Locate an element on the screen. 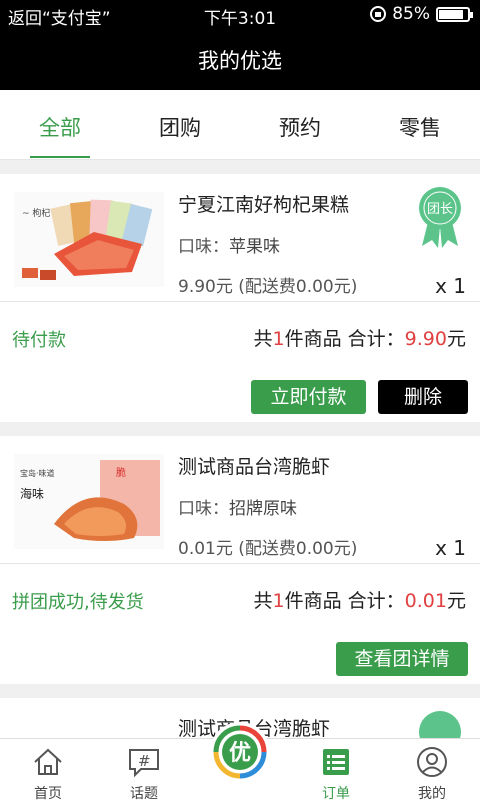 This screenshot has height=800, width=480. product-image: ~ 枸杞 ~ is located at coordinates (89, 239).